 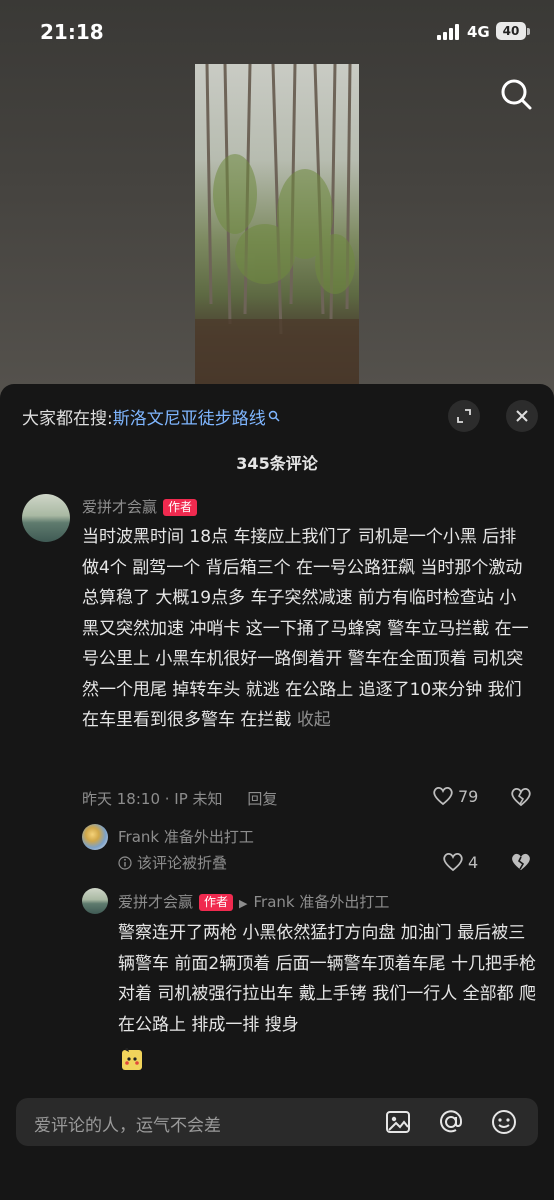 What do you see at coordinates (243, 903) in the screenshot?
I see `reply-arrow-icon: ▶` at bounding box center [243, 903].